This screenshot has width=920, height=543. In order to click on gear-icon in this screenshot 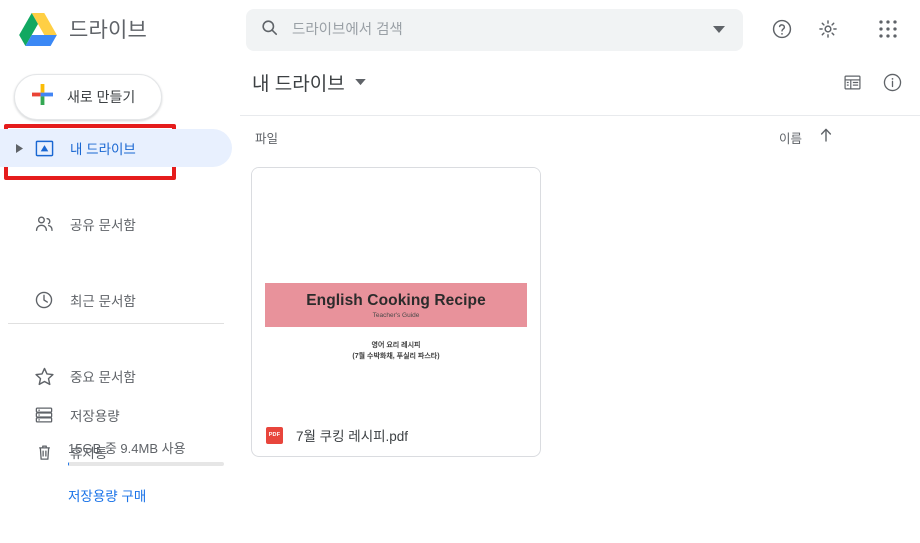, I will do `click(828, 29)`.